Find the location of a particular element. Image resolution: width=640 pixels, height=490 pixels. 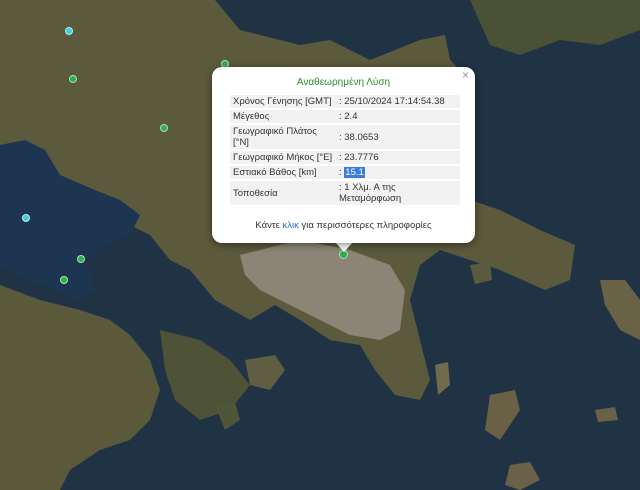

origin-time-value: : 25/10/2024 17:14:54.38 is located at coordinates (398, 101).